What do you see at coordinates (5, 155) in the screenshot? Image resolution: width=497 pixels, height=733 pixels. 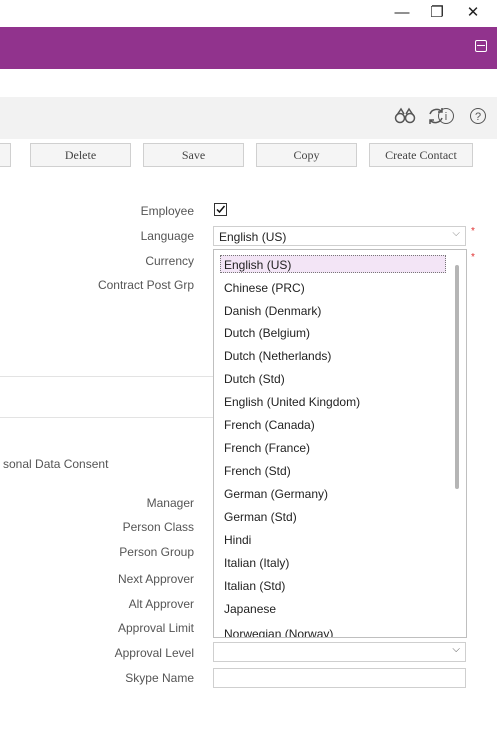 I see `previous-button-partial` at bounding box center [5, 155].